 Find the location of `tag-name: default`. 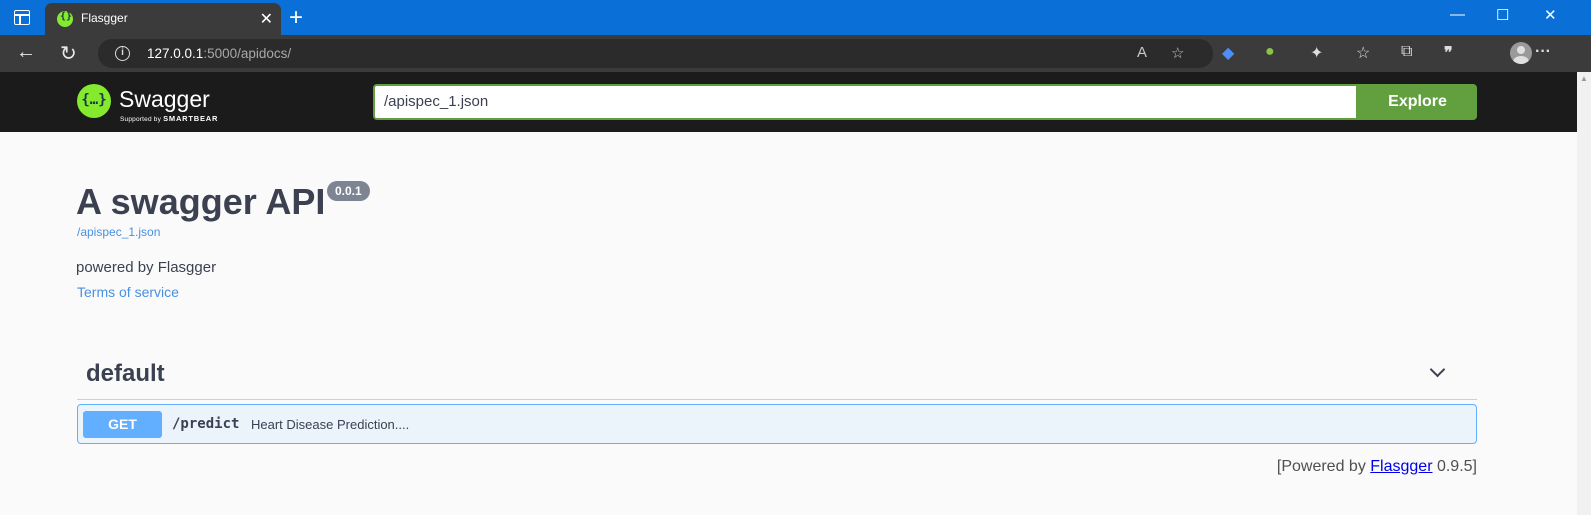

tag-name: default is located at coordinates (125, 373).